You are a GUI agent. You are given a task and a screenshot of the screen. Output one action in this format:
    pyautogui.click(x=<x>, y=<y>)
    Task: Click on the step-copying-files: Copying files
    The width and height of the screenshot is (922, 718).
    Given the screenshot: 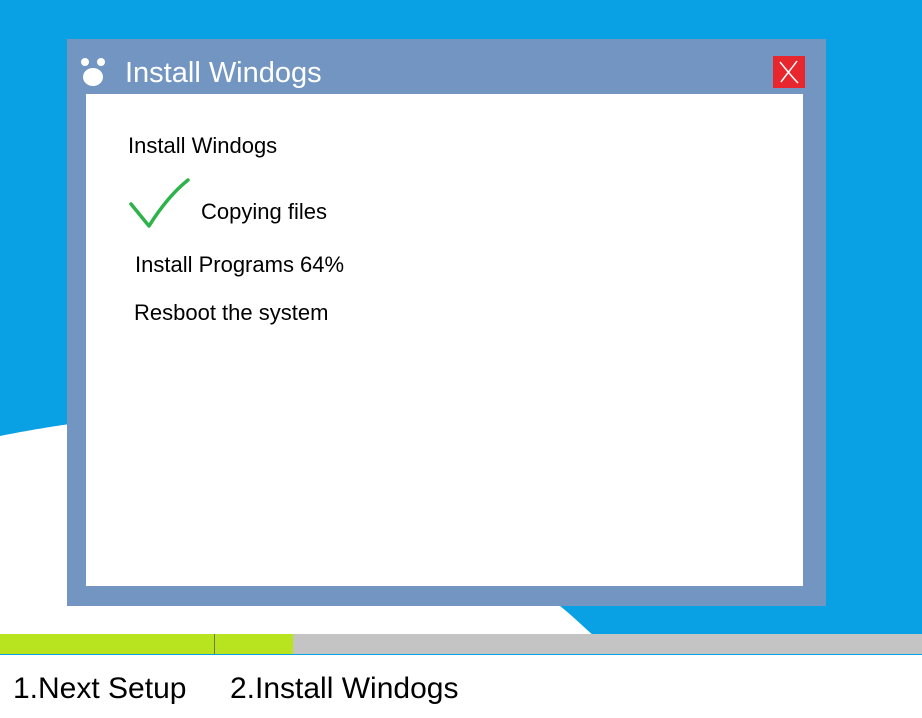 What is the action you would take?
    pyautogui.click(x=264, y=211)
    